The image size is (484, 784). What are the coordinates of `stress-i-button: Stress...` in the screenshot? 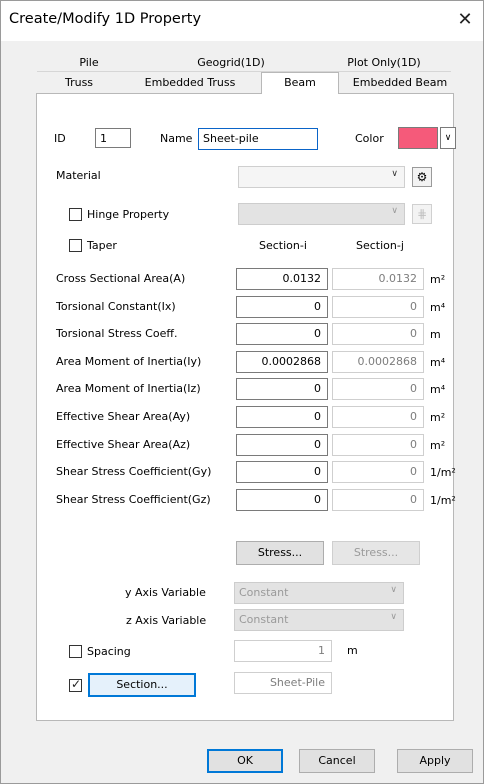 It's located at (280, 553).